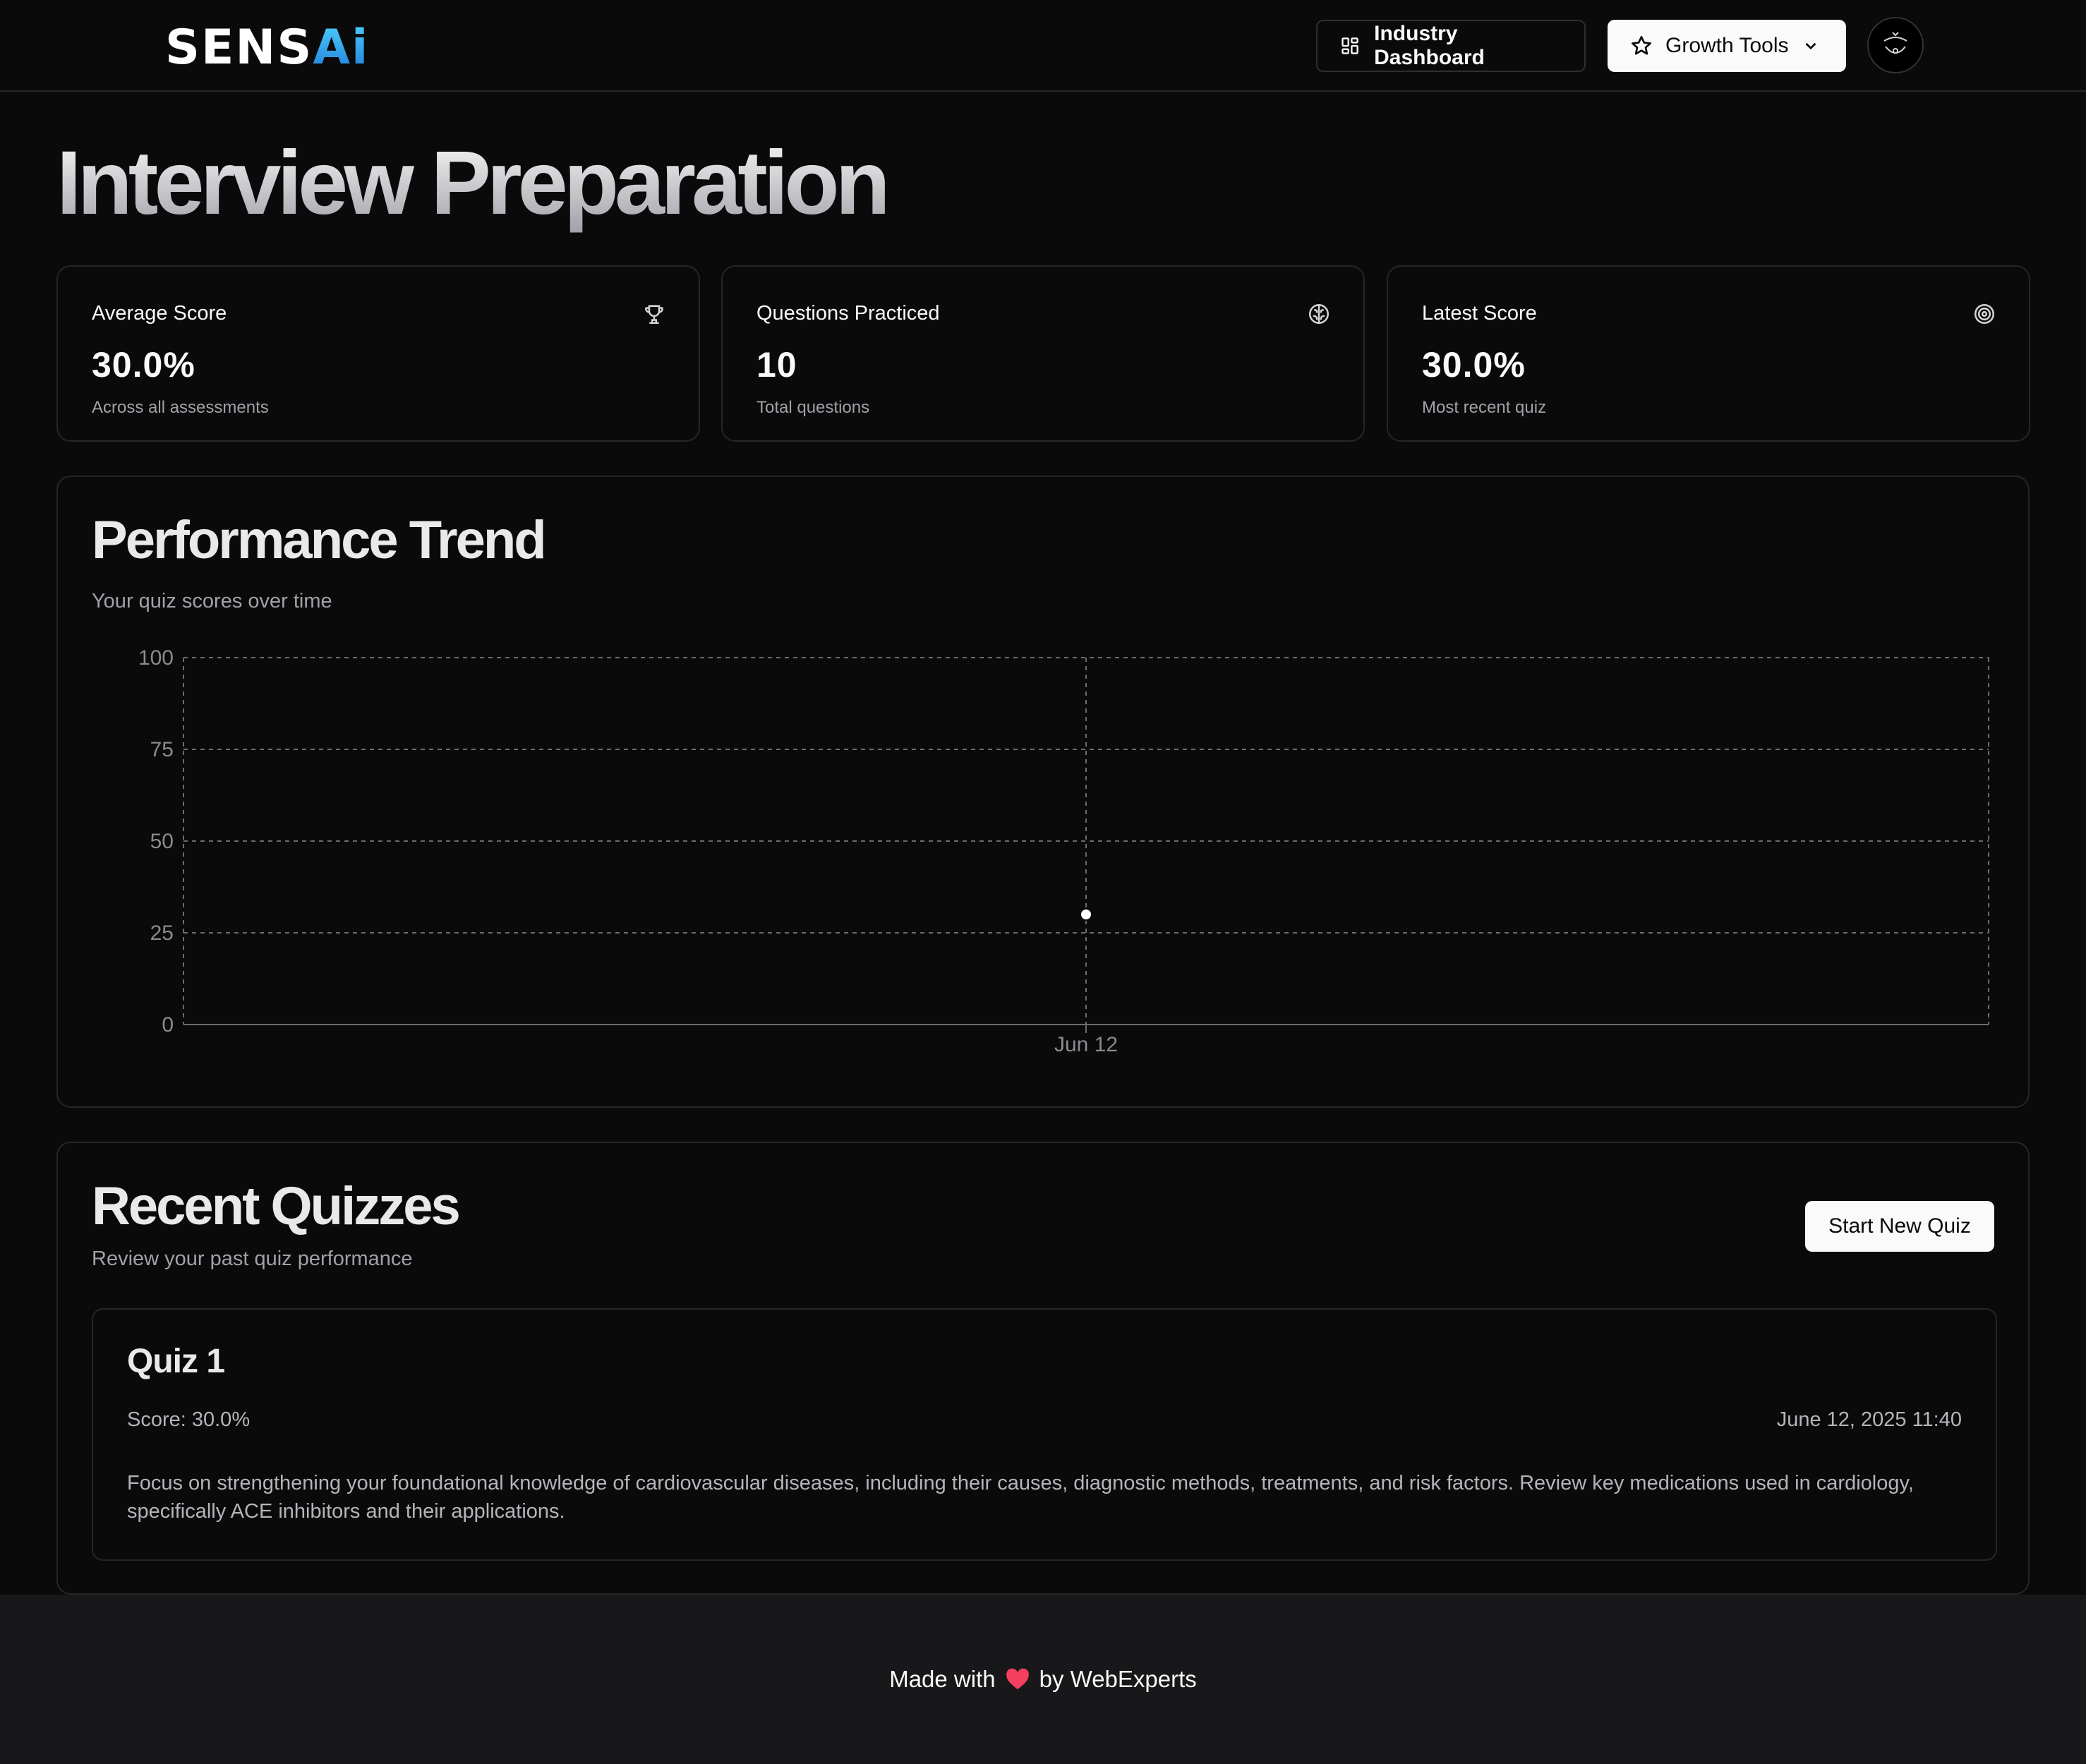  I want to click on stat-subtext: Most recent quiz, so click(1485, 407).